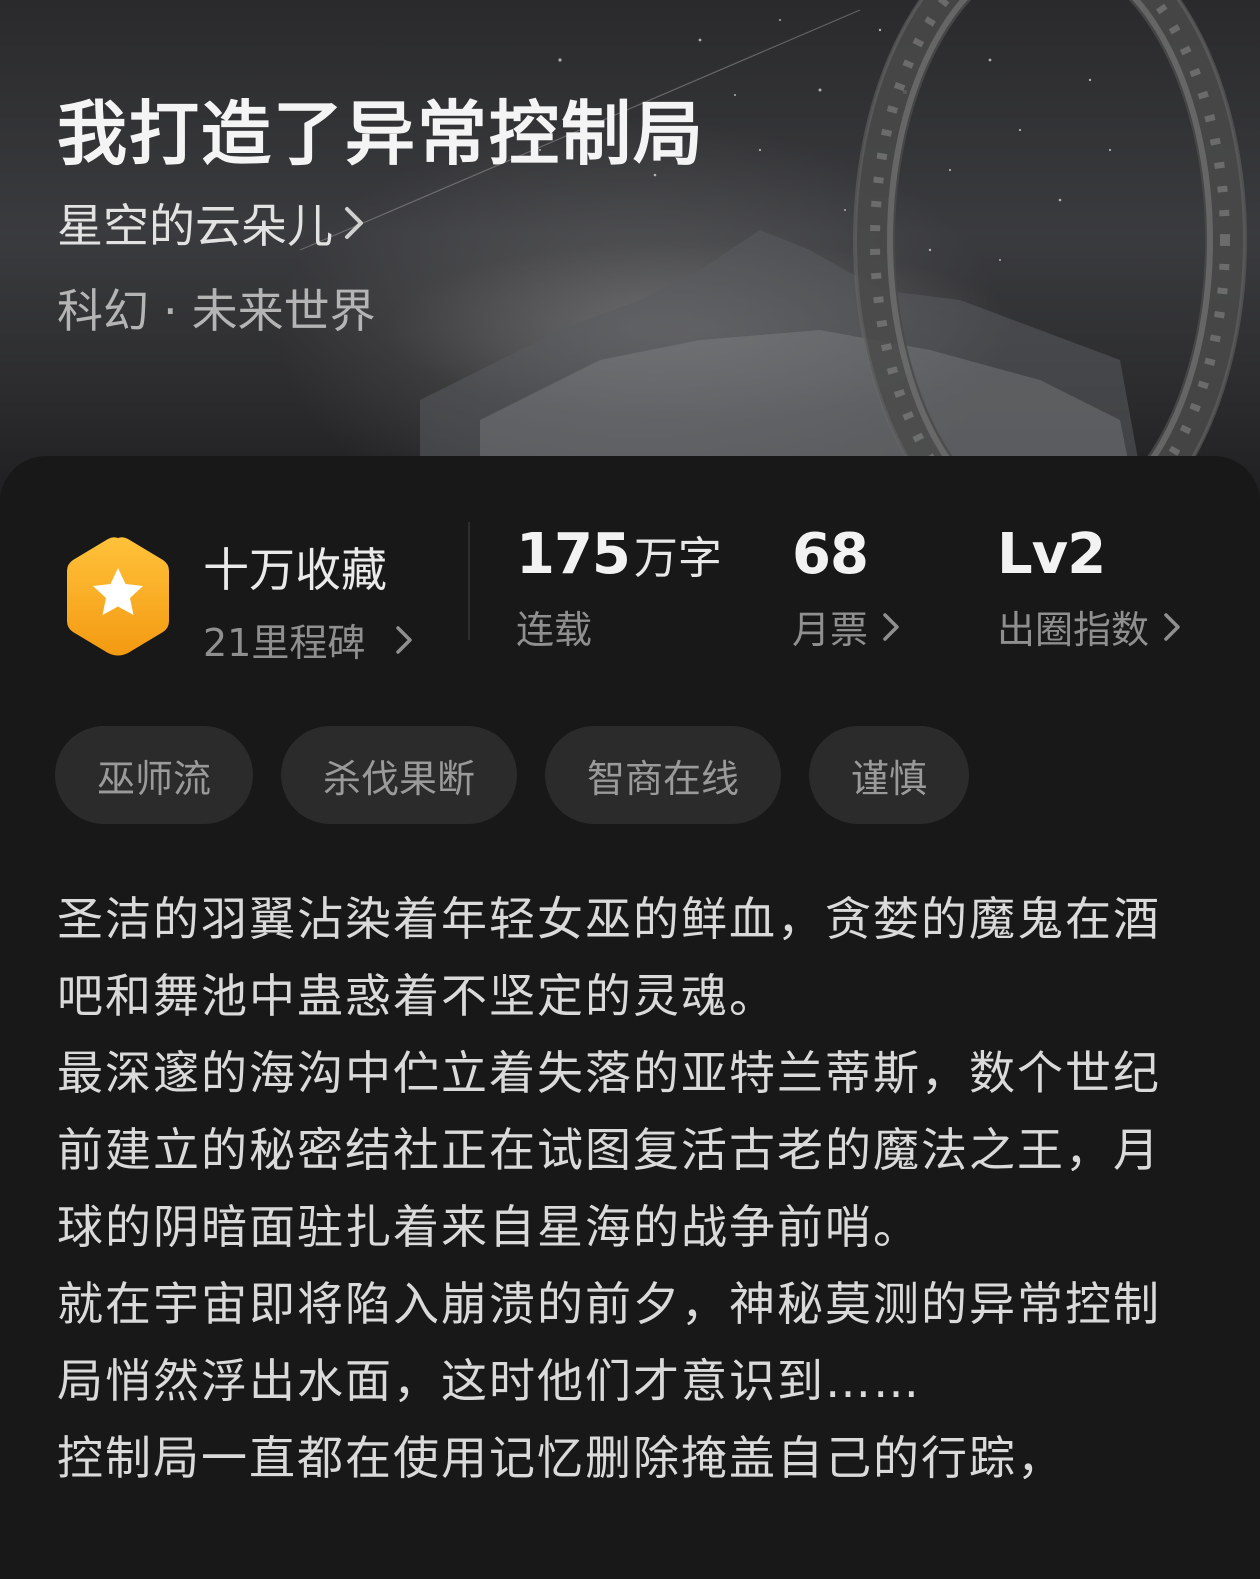 The width and height of the screenshot is (1260, 1579). Describe the element at coordinates (103, 311) in the screenshot. I see `genre: 科幻` at that location.